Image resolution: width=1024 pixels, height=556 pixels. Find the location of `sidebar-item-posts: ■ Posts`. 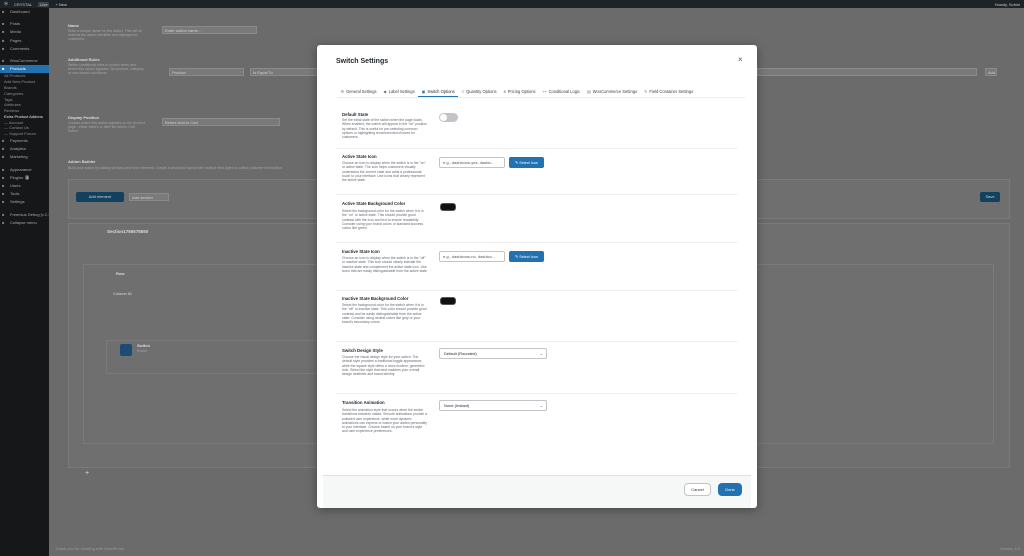

sidebar-item-posts: ■ Posts is located at coordinates (24, 24).